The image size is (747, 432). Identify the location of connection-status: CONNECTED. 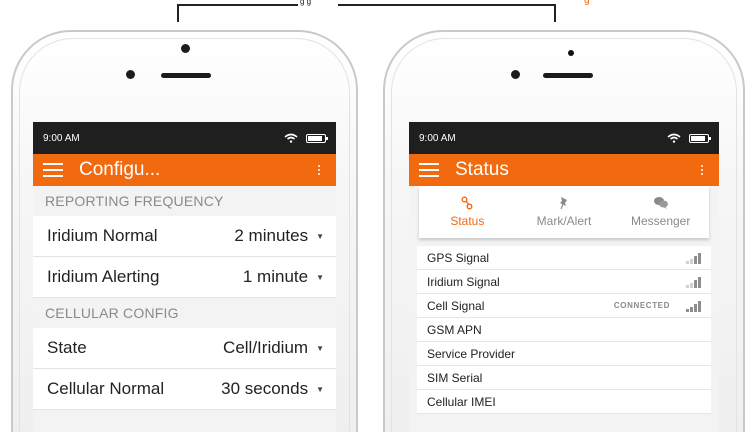
(641, 305).